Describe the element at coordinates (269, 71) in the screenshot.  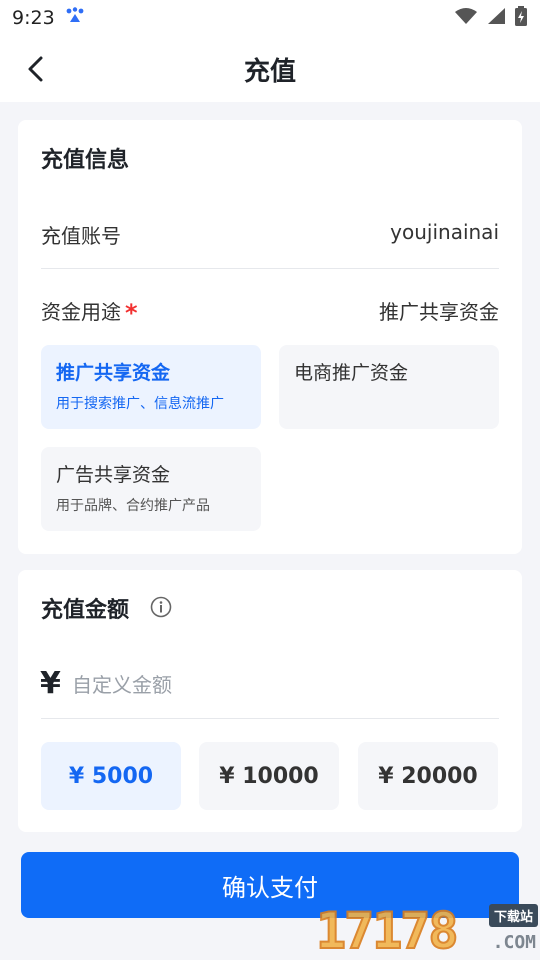
I see `page-title: 充值` at that location.